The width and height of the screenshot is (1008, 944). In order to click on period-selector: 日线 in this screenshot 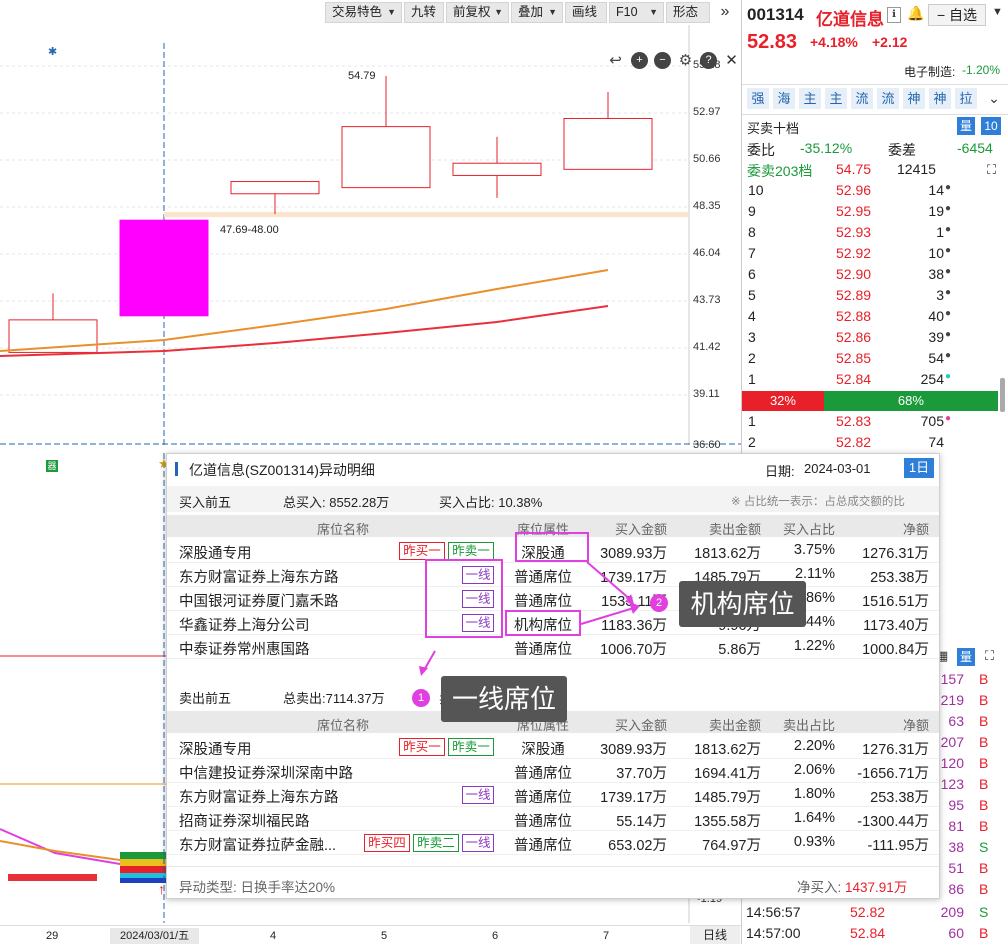, I will do `click(715, 935)`.